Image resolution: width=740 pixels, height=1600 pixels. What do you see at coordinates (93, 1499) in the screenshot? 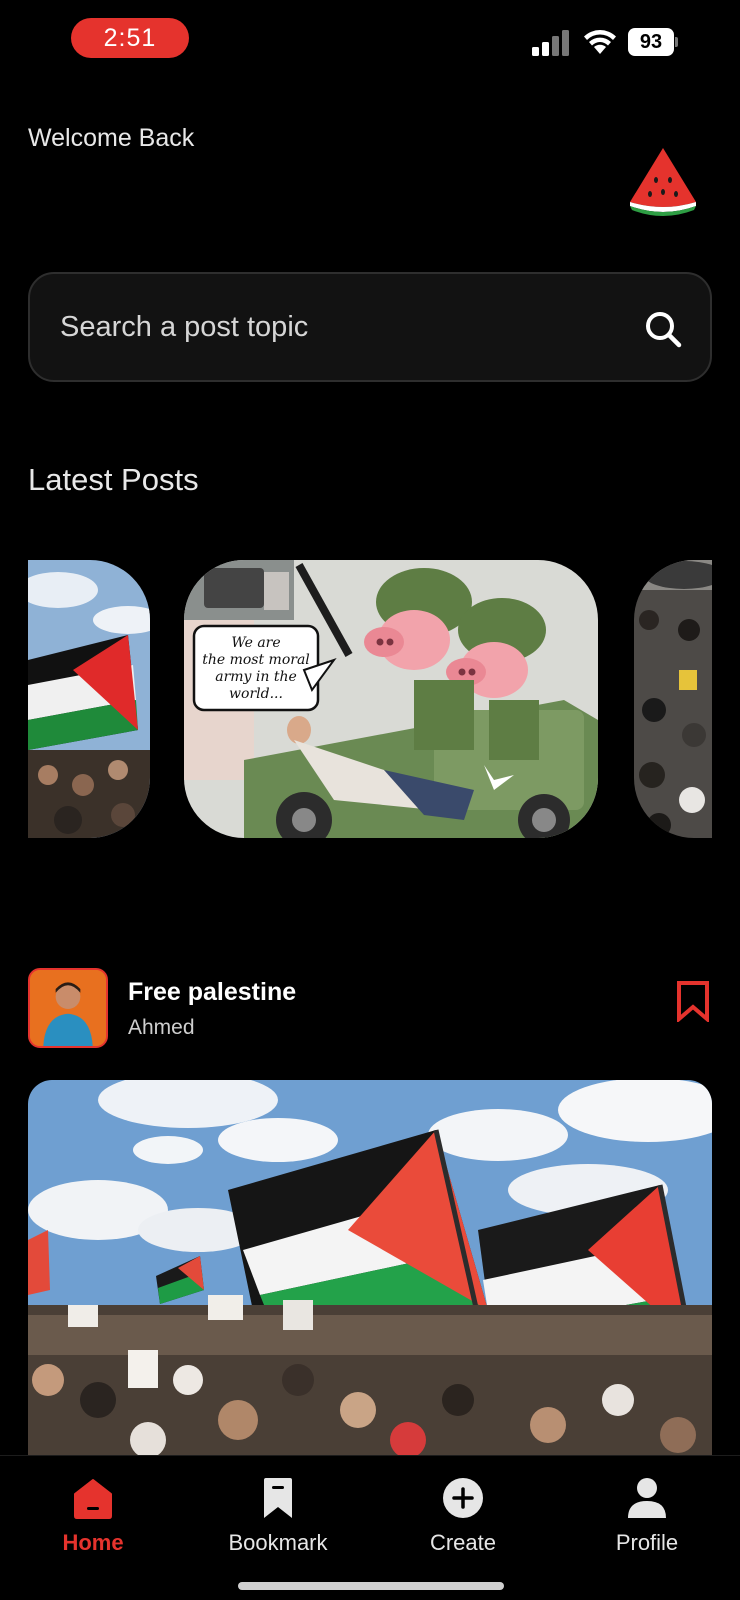
I see `home-icon` at bounding box center [93, 1499].